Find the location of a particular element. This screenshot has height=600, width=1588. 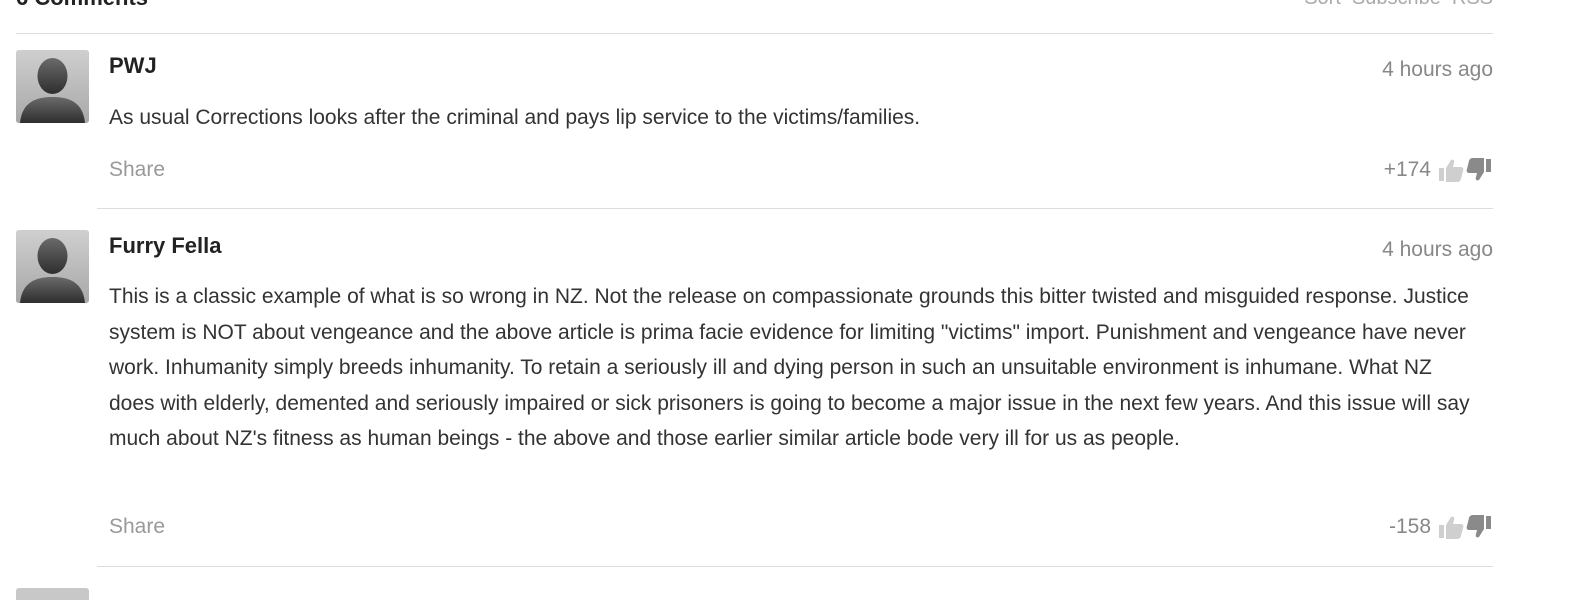

rss-link: RSS is located at coordinates (1472, 4).